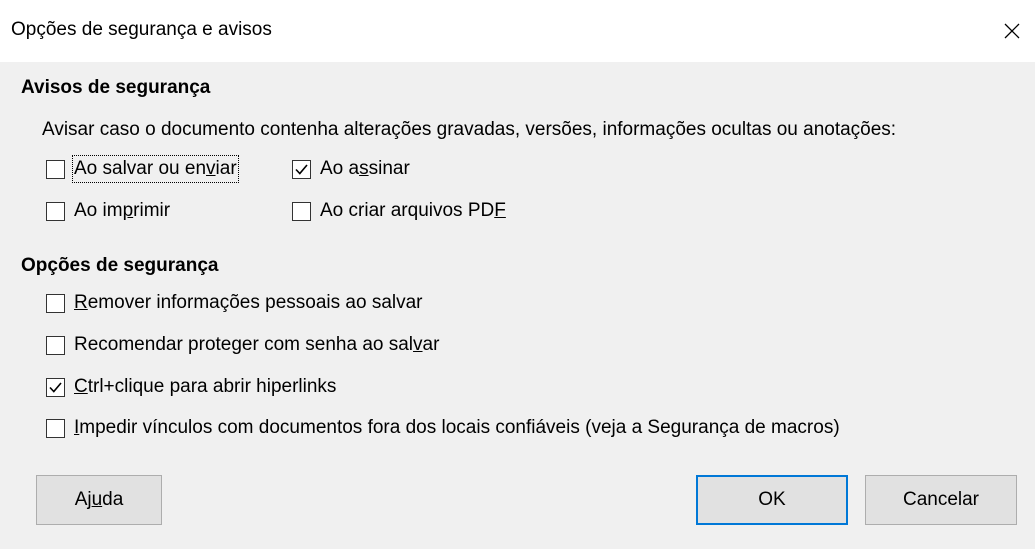  I want to click on close-button, so click(1012, 31).